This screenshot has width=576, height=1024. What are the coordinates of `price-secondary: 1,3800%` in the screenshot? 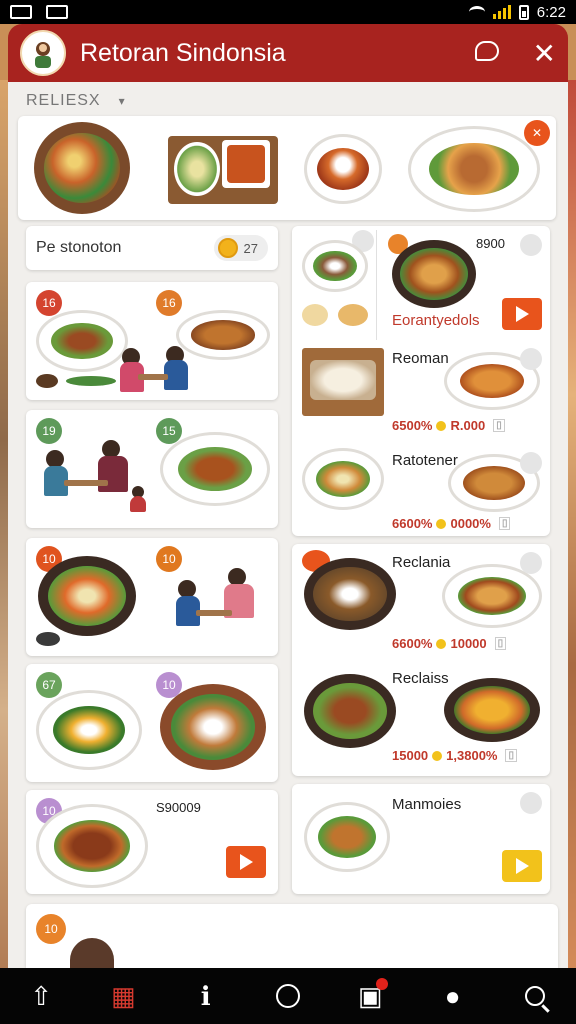 It's located at (472, 755).